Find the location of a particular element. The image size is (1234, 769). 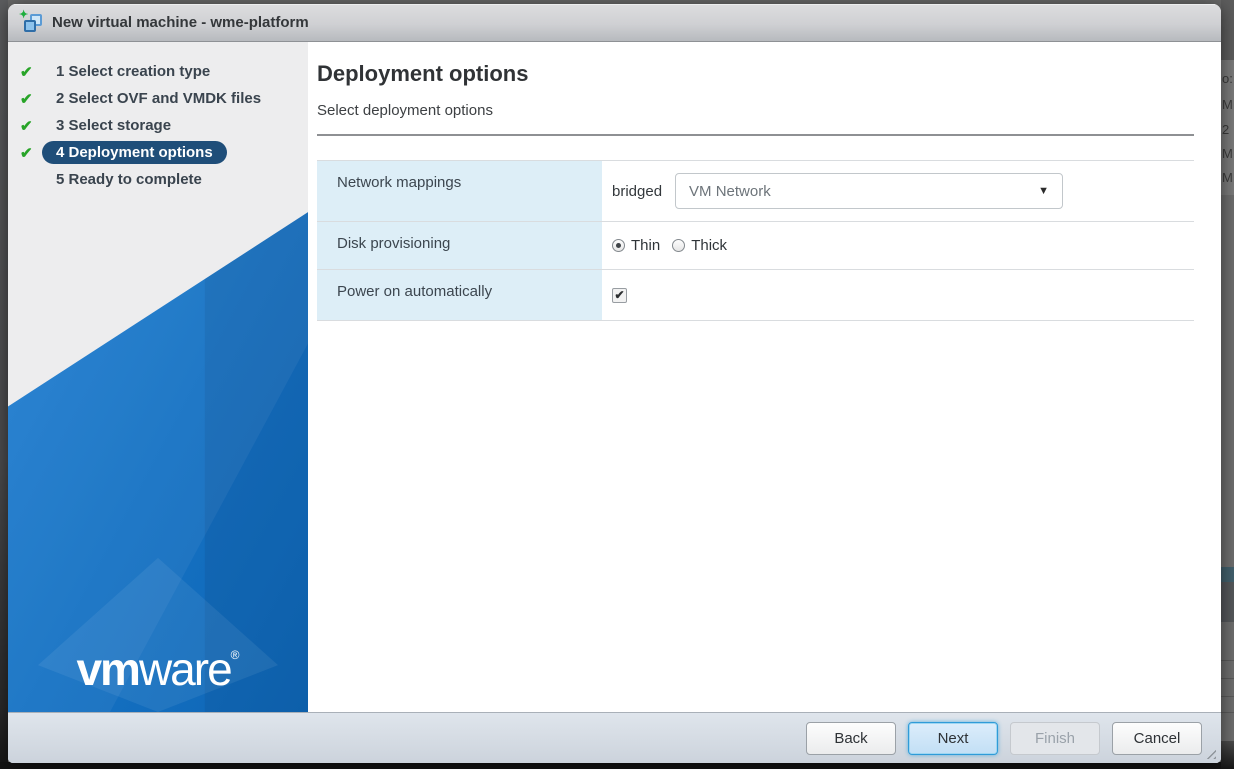

step-item-deployment-options: ✔ 4 Deployment options is located at coordinates (158, 152).